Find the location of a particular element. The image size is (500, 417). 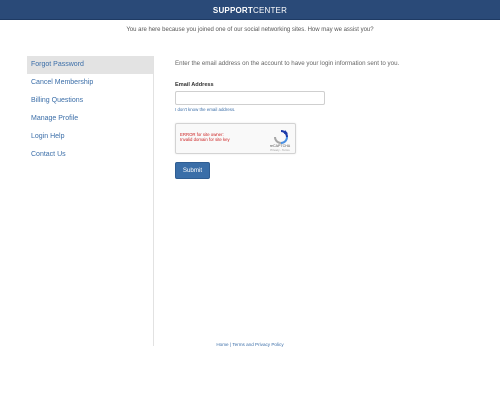

submit-button: Submit is located at coordinates (192, 170).